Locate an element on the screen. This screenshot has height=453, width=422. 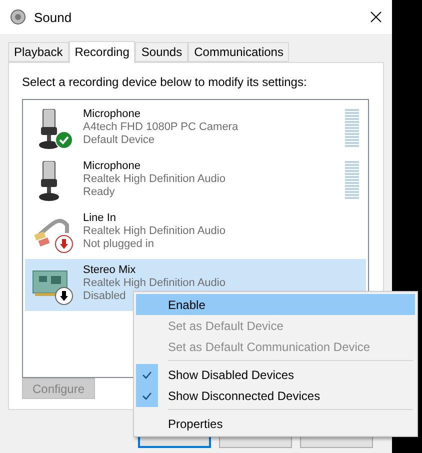
device-status: Default Device is located at coordinates (119, 140).